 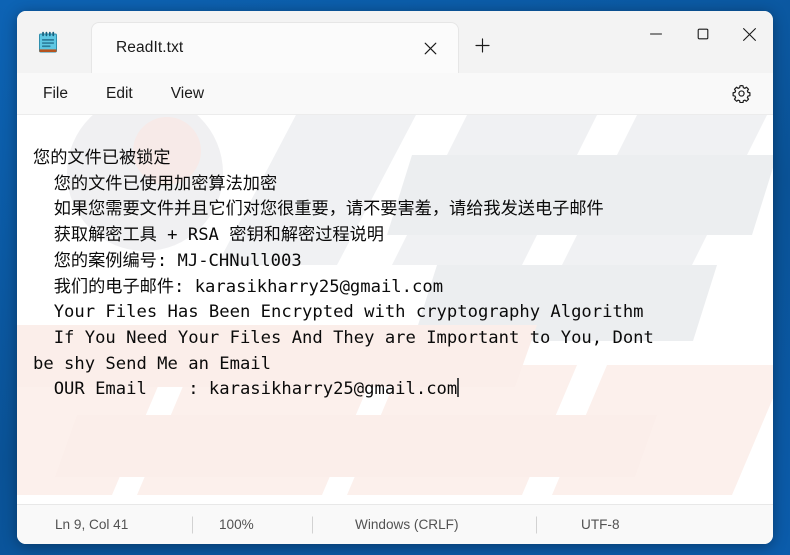 I want to click on maximize-icon, so click(x=703, y=34).